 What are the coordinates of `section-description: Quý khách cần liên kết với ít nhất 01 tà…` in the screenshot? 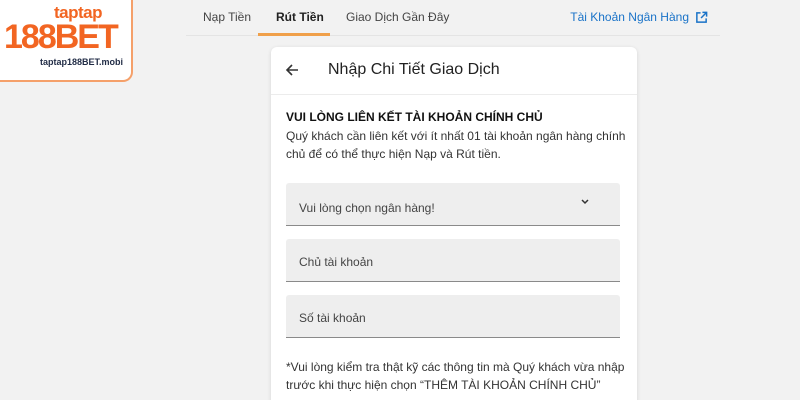 It's located at (456, 145).